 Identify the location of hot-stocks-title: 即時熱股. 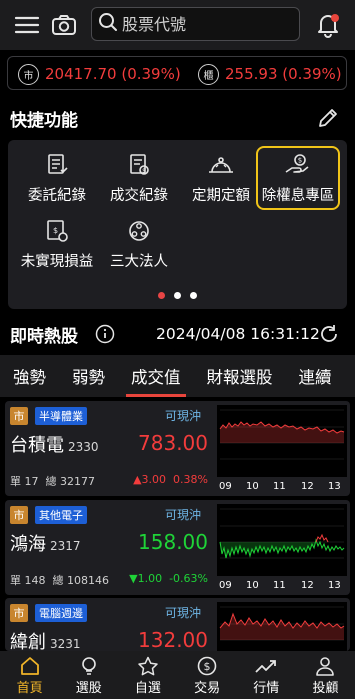
(44, 337).